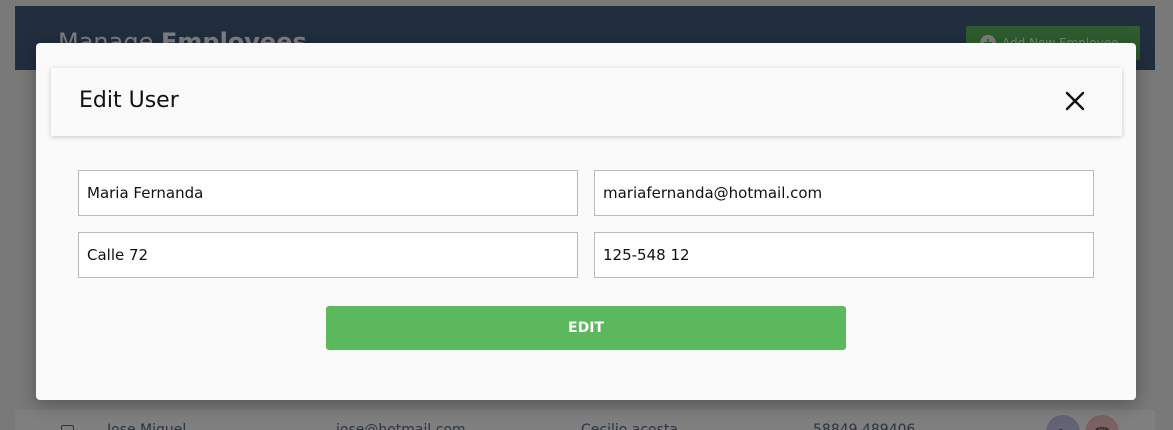 This screenshot has height=430, width=1173. I want to click on modal-title: Edit User, so click(129, 100).